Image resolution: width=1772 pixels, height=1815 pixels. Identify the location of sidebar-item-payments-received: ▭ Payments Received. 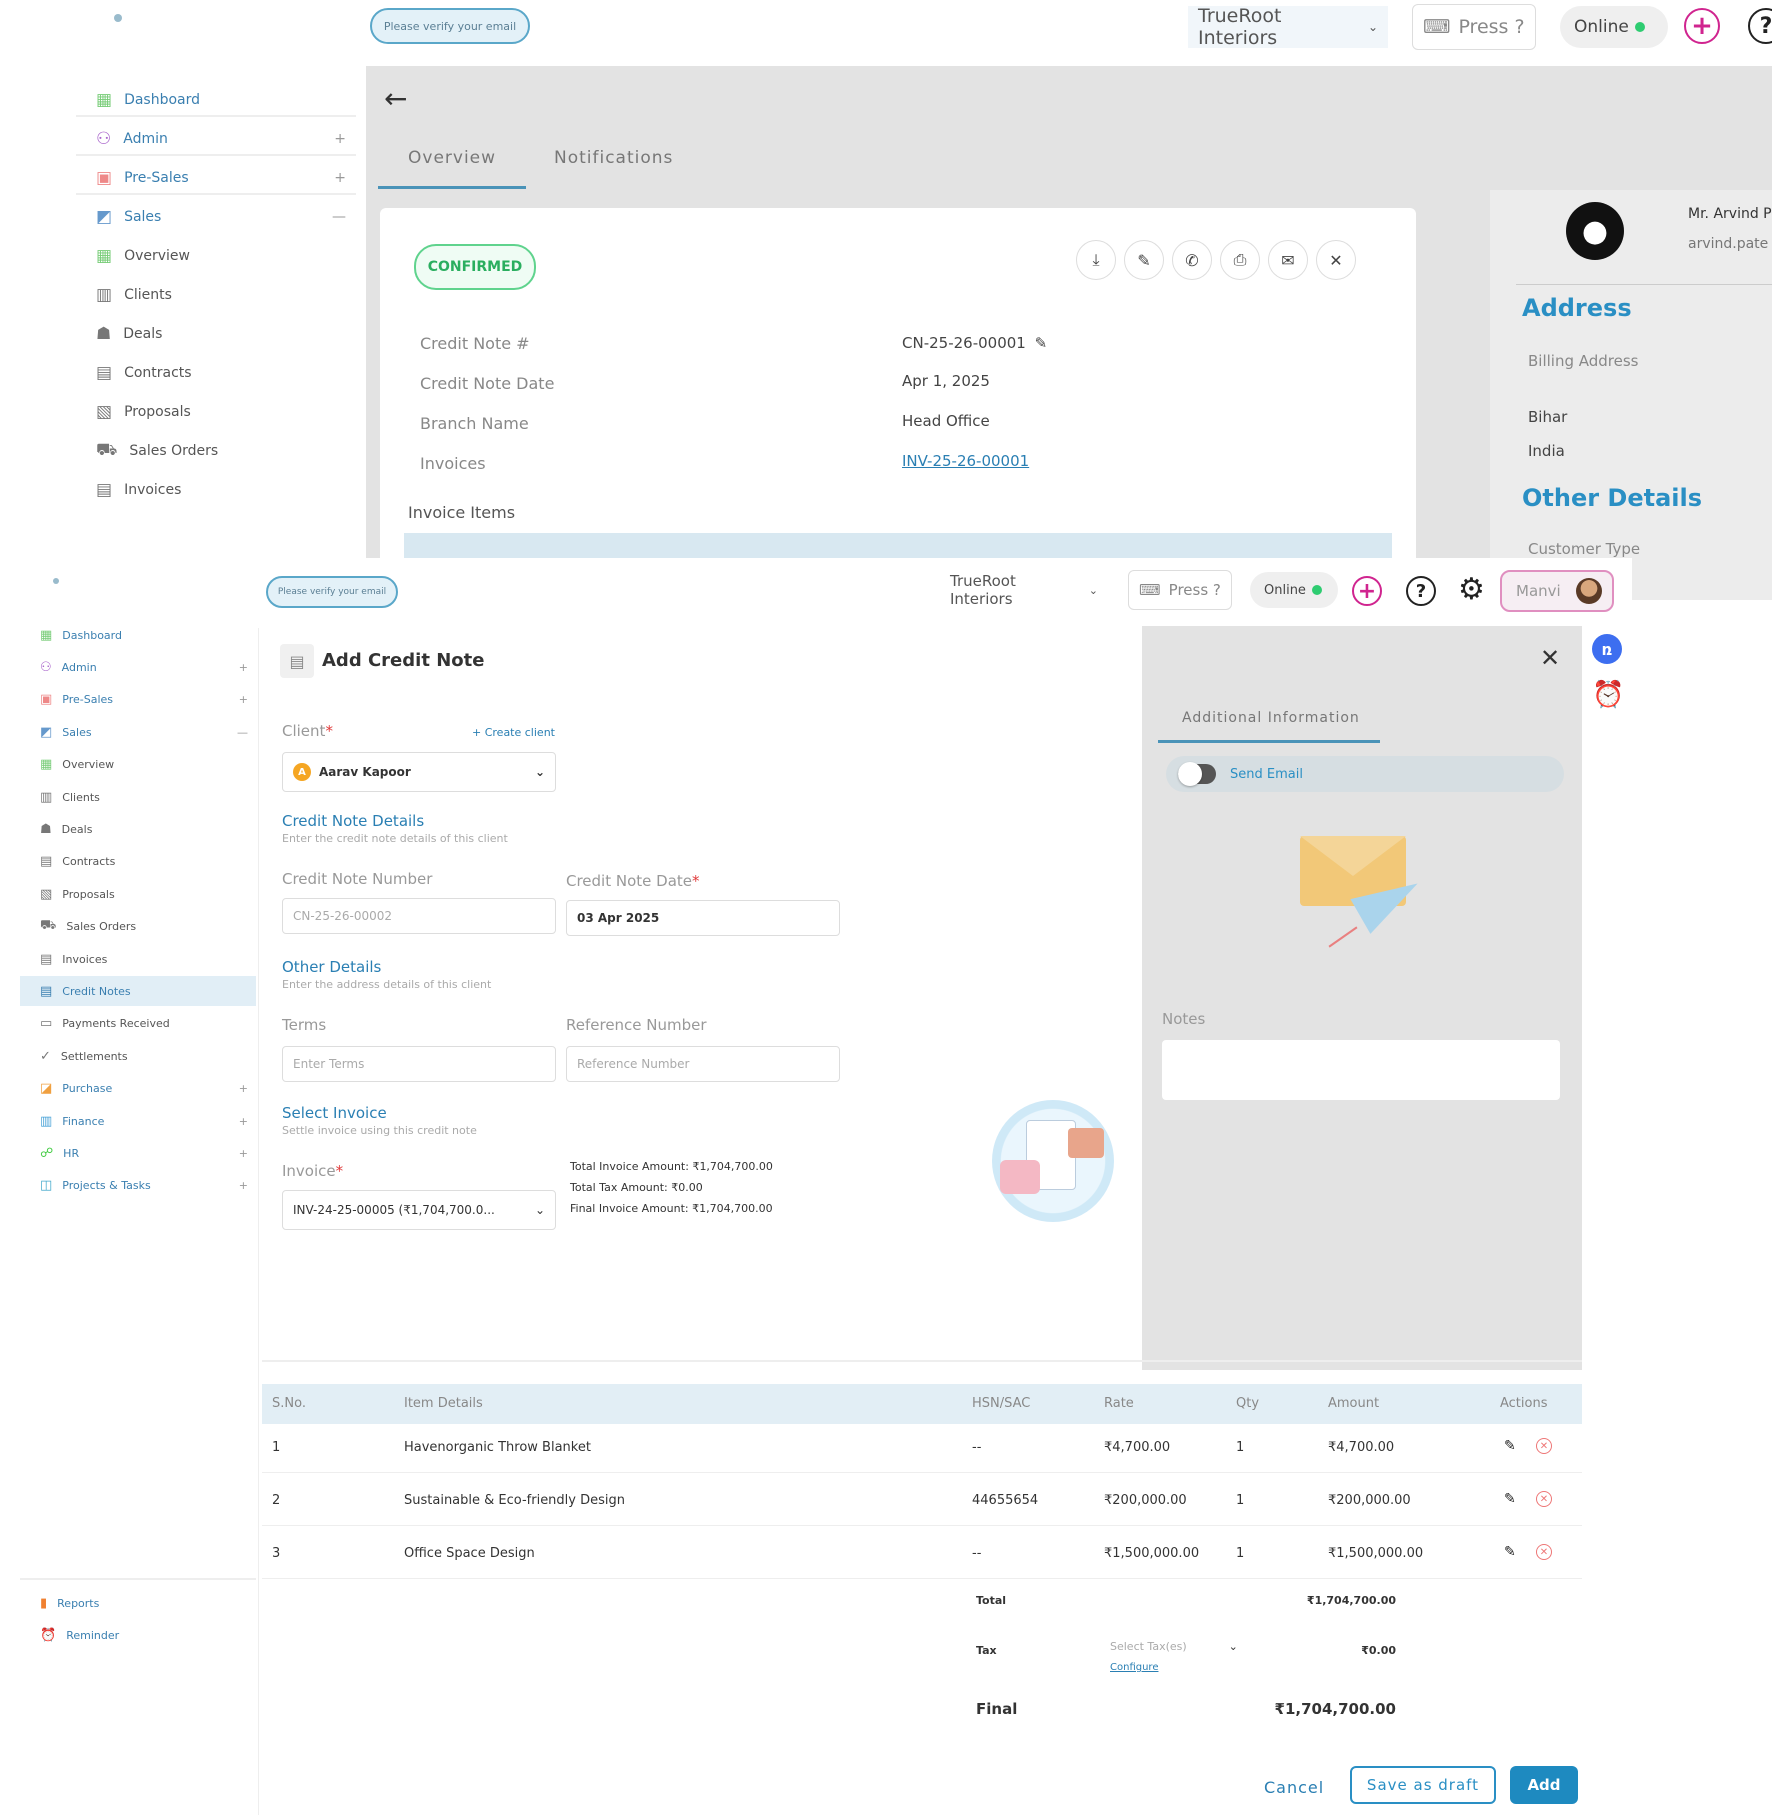
(146, 1024).